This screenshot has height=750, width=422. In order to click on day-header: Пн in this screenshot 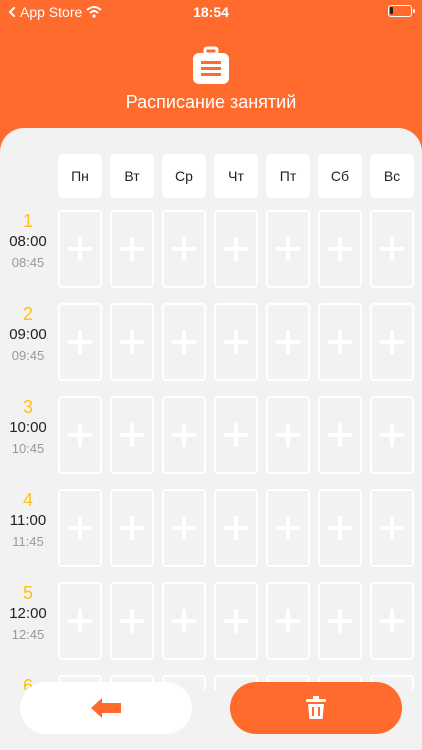, I will do `click(80, 176)`.